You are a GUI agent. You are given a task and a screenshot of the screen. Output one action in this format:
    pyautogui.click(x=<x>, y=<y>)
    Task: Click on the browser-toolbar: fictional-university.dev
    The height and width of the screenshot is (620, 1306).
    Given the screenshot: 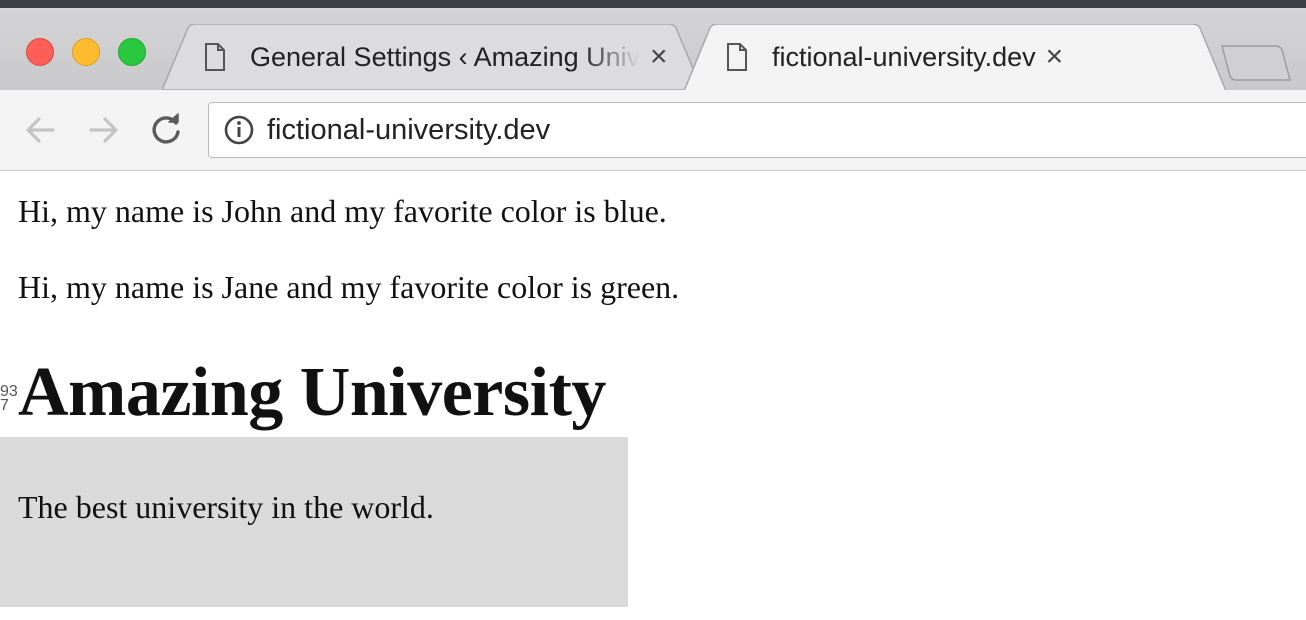 What is the action you would take?
    pyautogui.click(x=653, y=130)
    